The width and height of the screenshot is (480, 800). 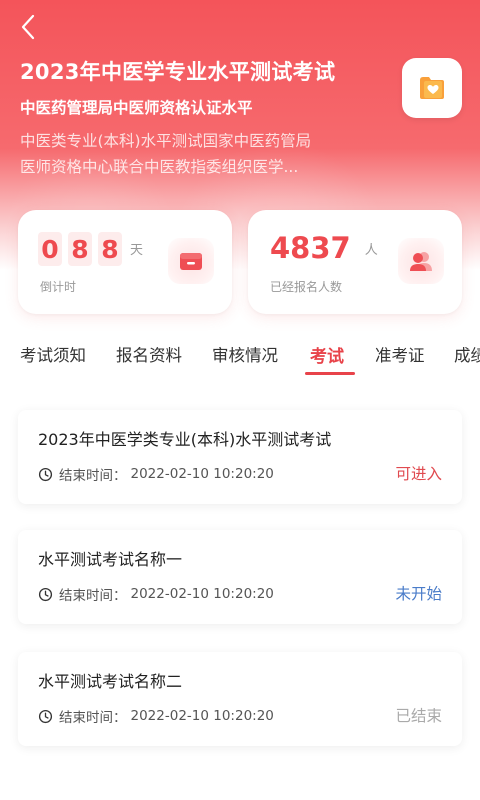 I want to click on exam-title: 水平测试考试名称二, so click(x=110, y=681).